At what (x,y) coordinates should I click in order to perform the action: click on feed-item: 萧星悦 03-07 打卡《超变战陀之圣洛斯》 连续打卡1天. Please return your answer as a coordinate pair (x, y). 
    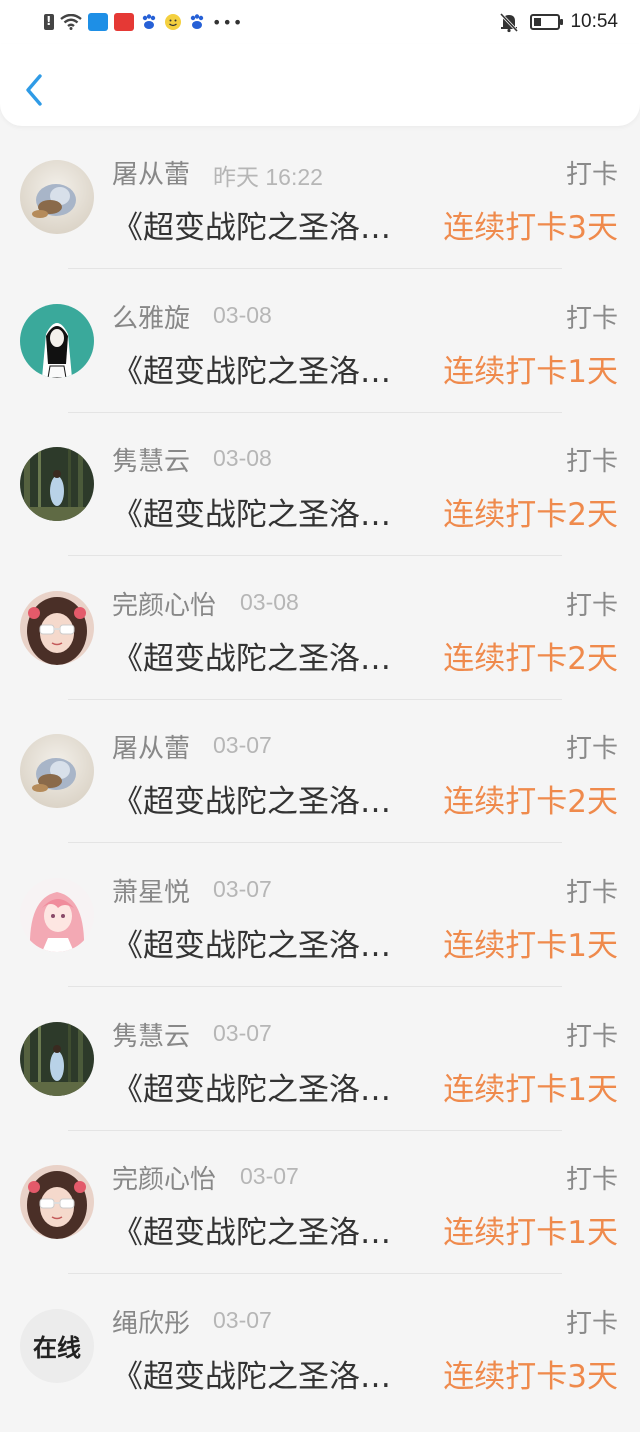
    Looking at the image, I should click on (320, 930).